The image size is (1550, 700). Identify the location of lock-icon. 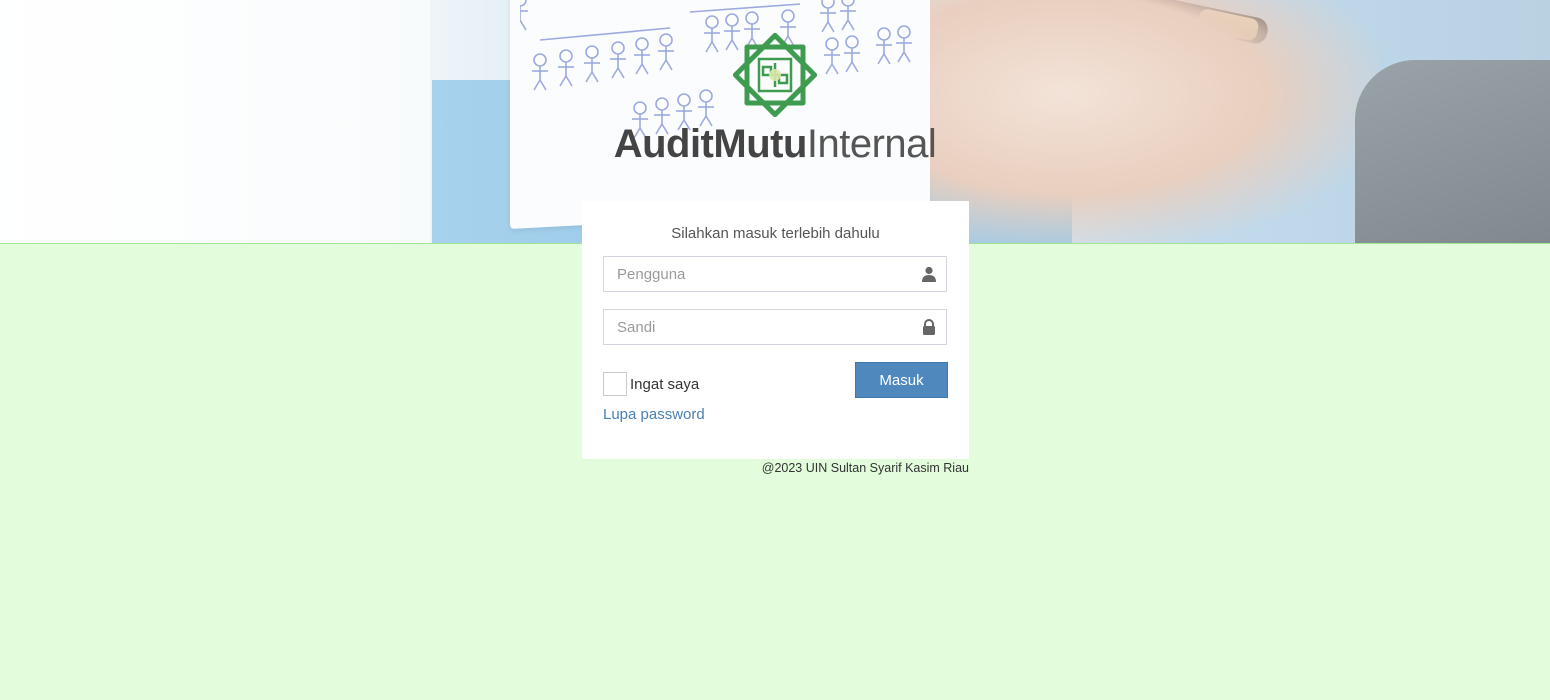
(929, 327).